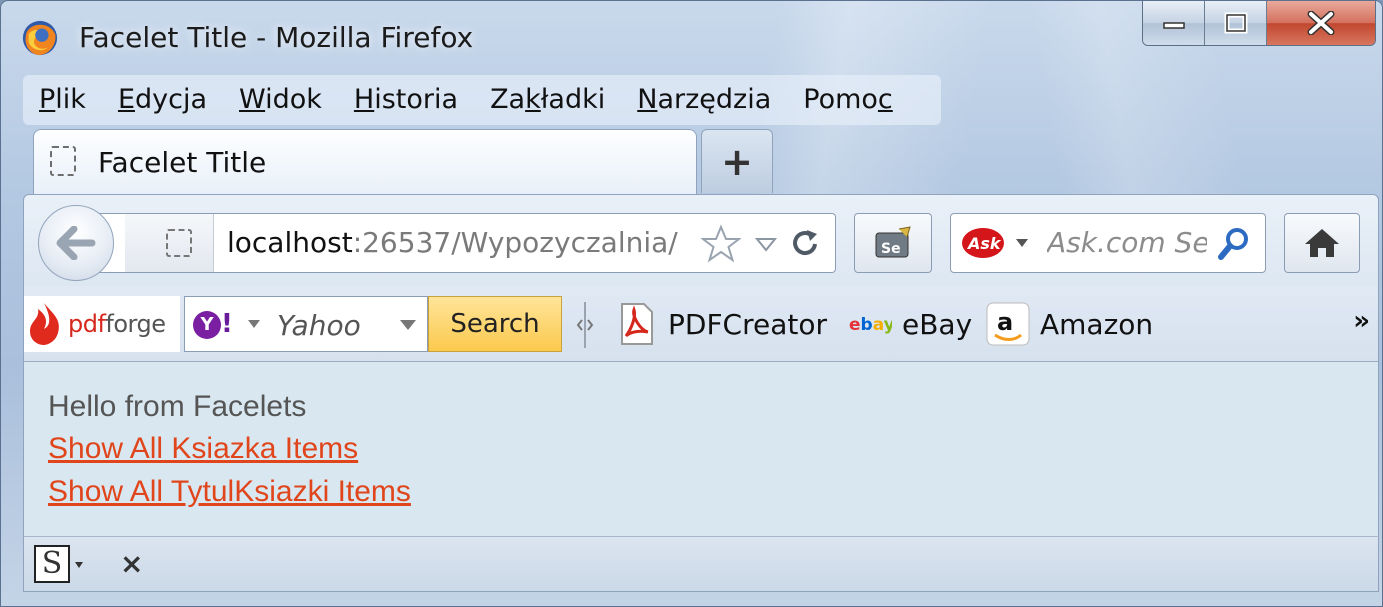 The width and height of the screenshot is (1383, 607). What do you see at coordinates (63, 161) in the screenshot?
I see `default-favicon-icon` at bounding box center [63, 161].